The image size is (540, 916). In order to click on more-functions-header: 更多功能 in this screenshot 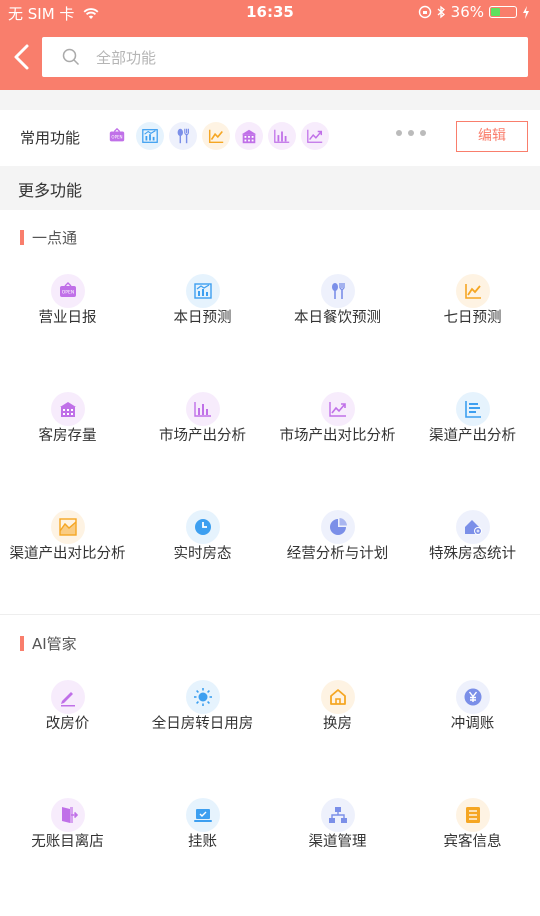, I will do `click(270, 188)`.